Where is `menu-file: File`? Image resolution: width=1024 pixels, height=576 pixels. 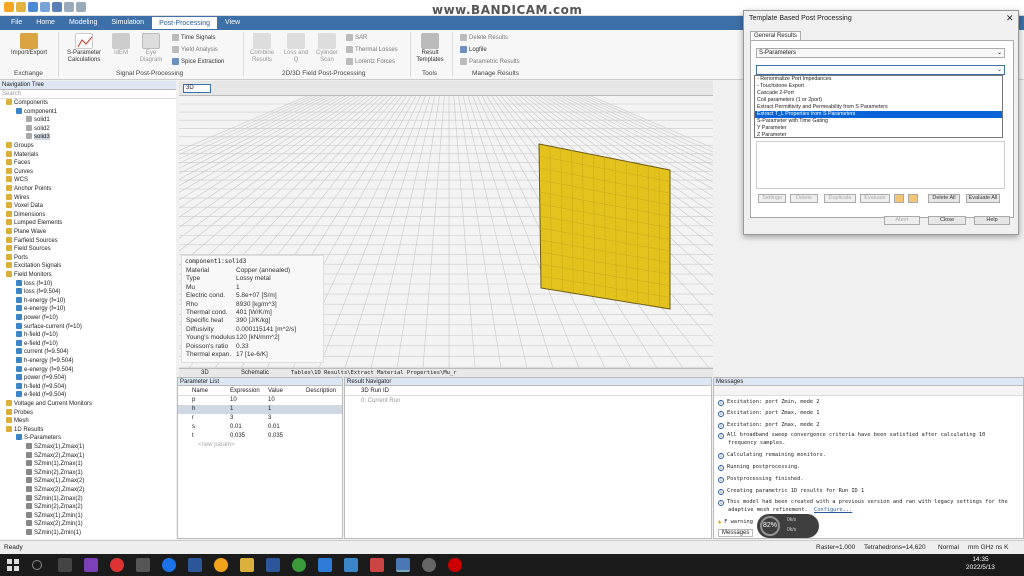
menu-file: File is located at coordinates (16, 23).